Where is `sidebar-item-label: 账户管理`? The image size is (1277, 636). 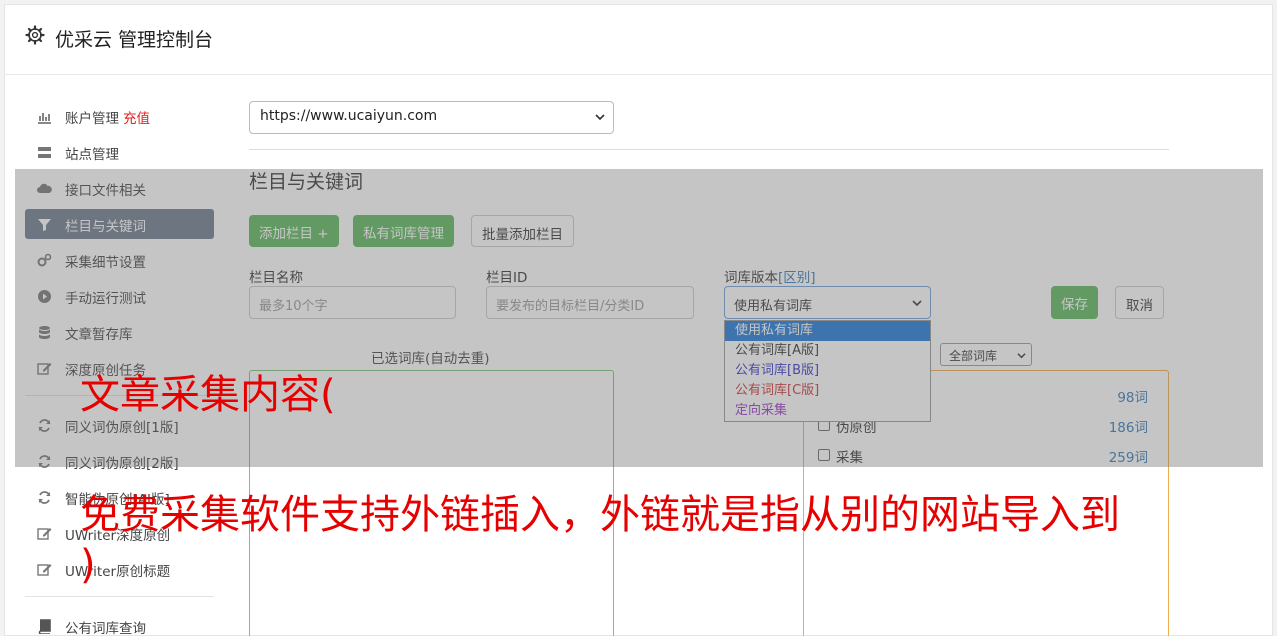
sidebar-item-label: 账户管理 is located at coordinates (92, 119).